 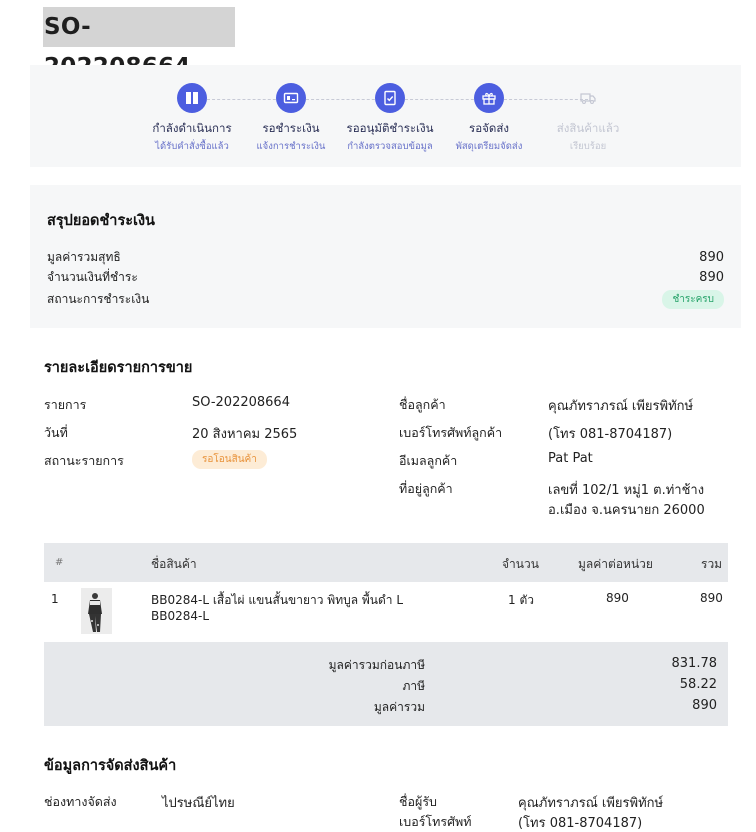 I want to click on customer-phone-label: เบอร์โทรศัพท์ลูกค้า, so click(x=451, y=432).